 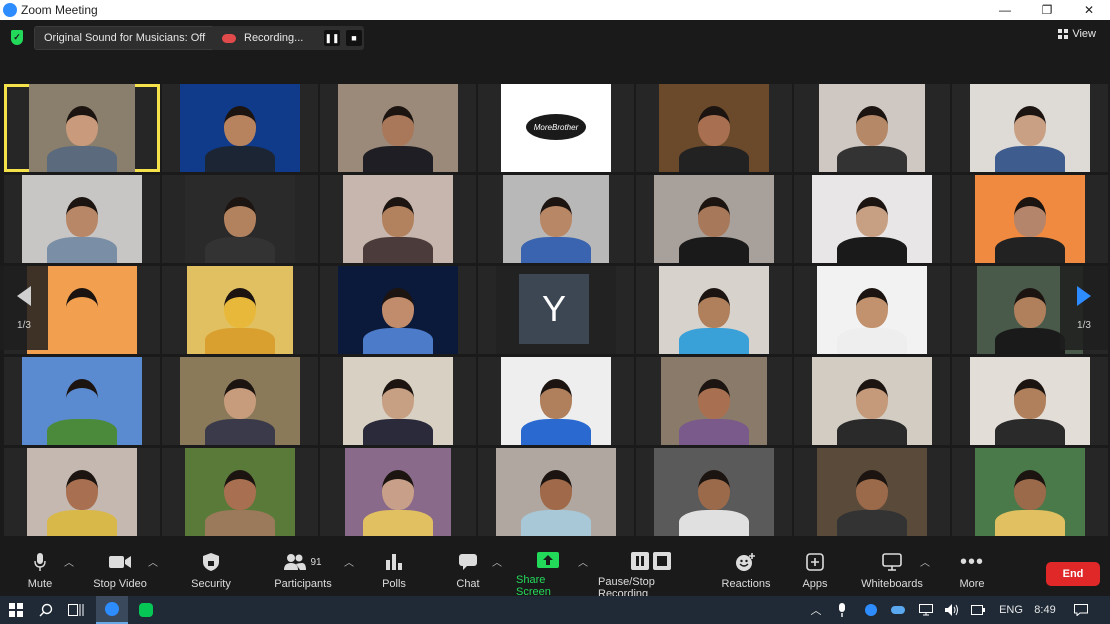 I want to click on more-button: ••• More, so click(x=972, y=572).